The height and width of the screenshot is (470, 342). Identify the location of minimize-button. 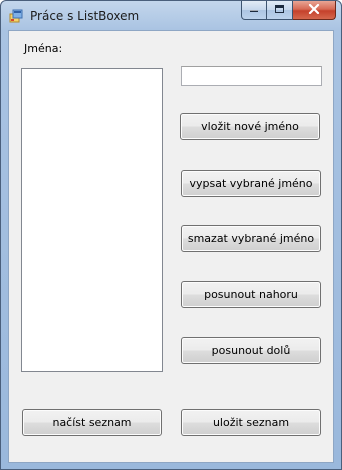
(254, 10).